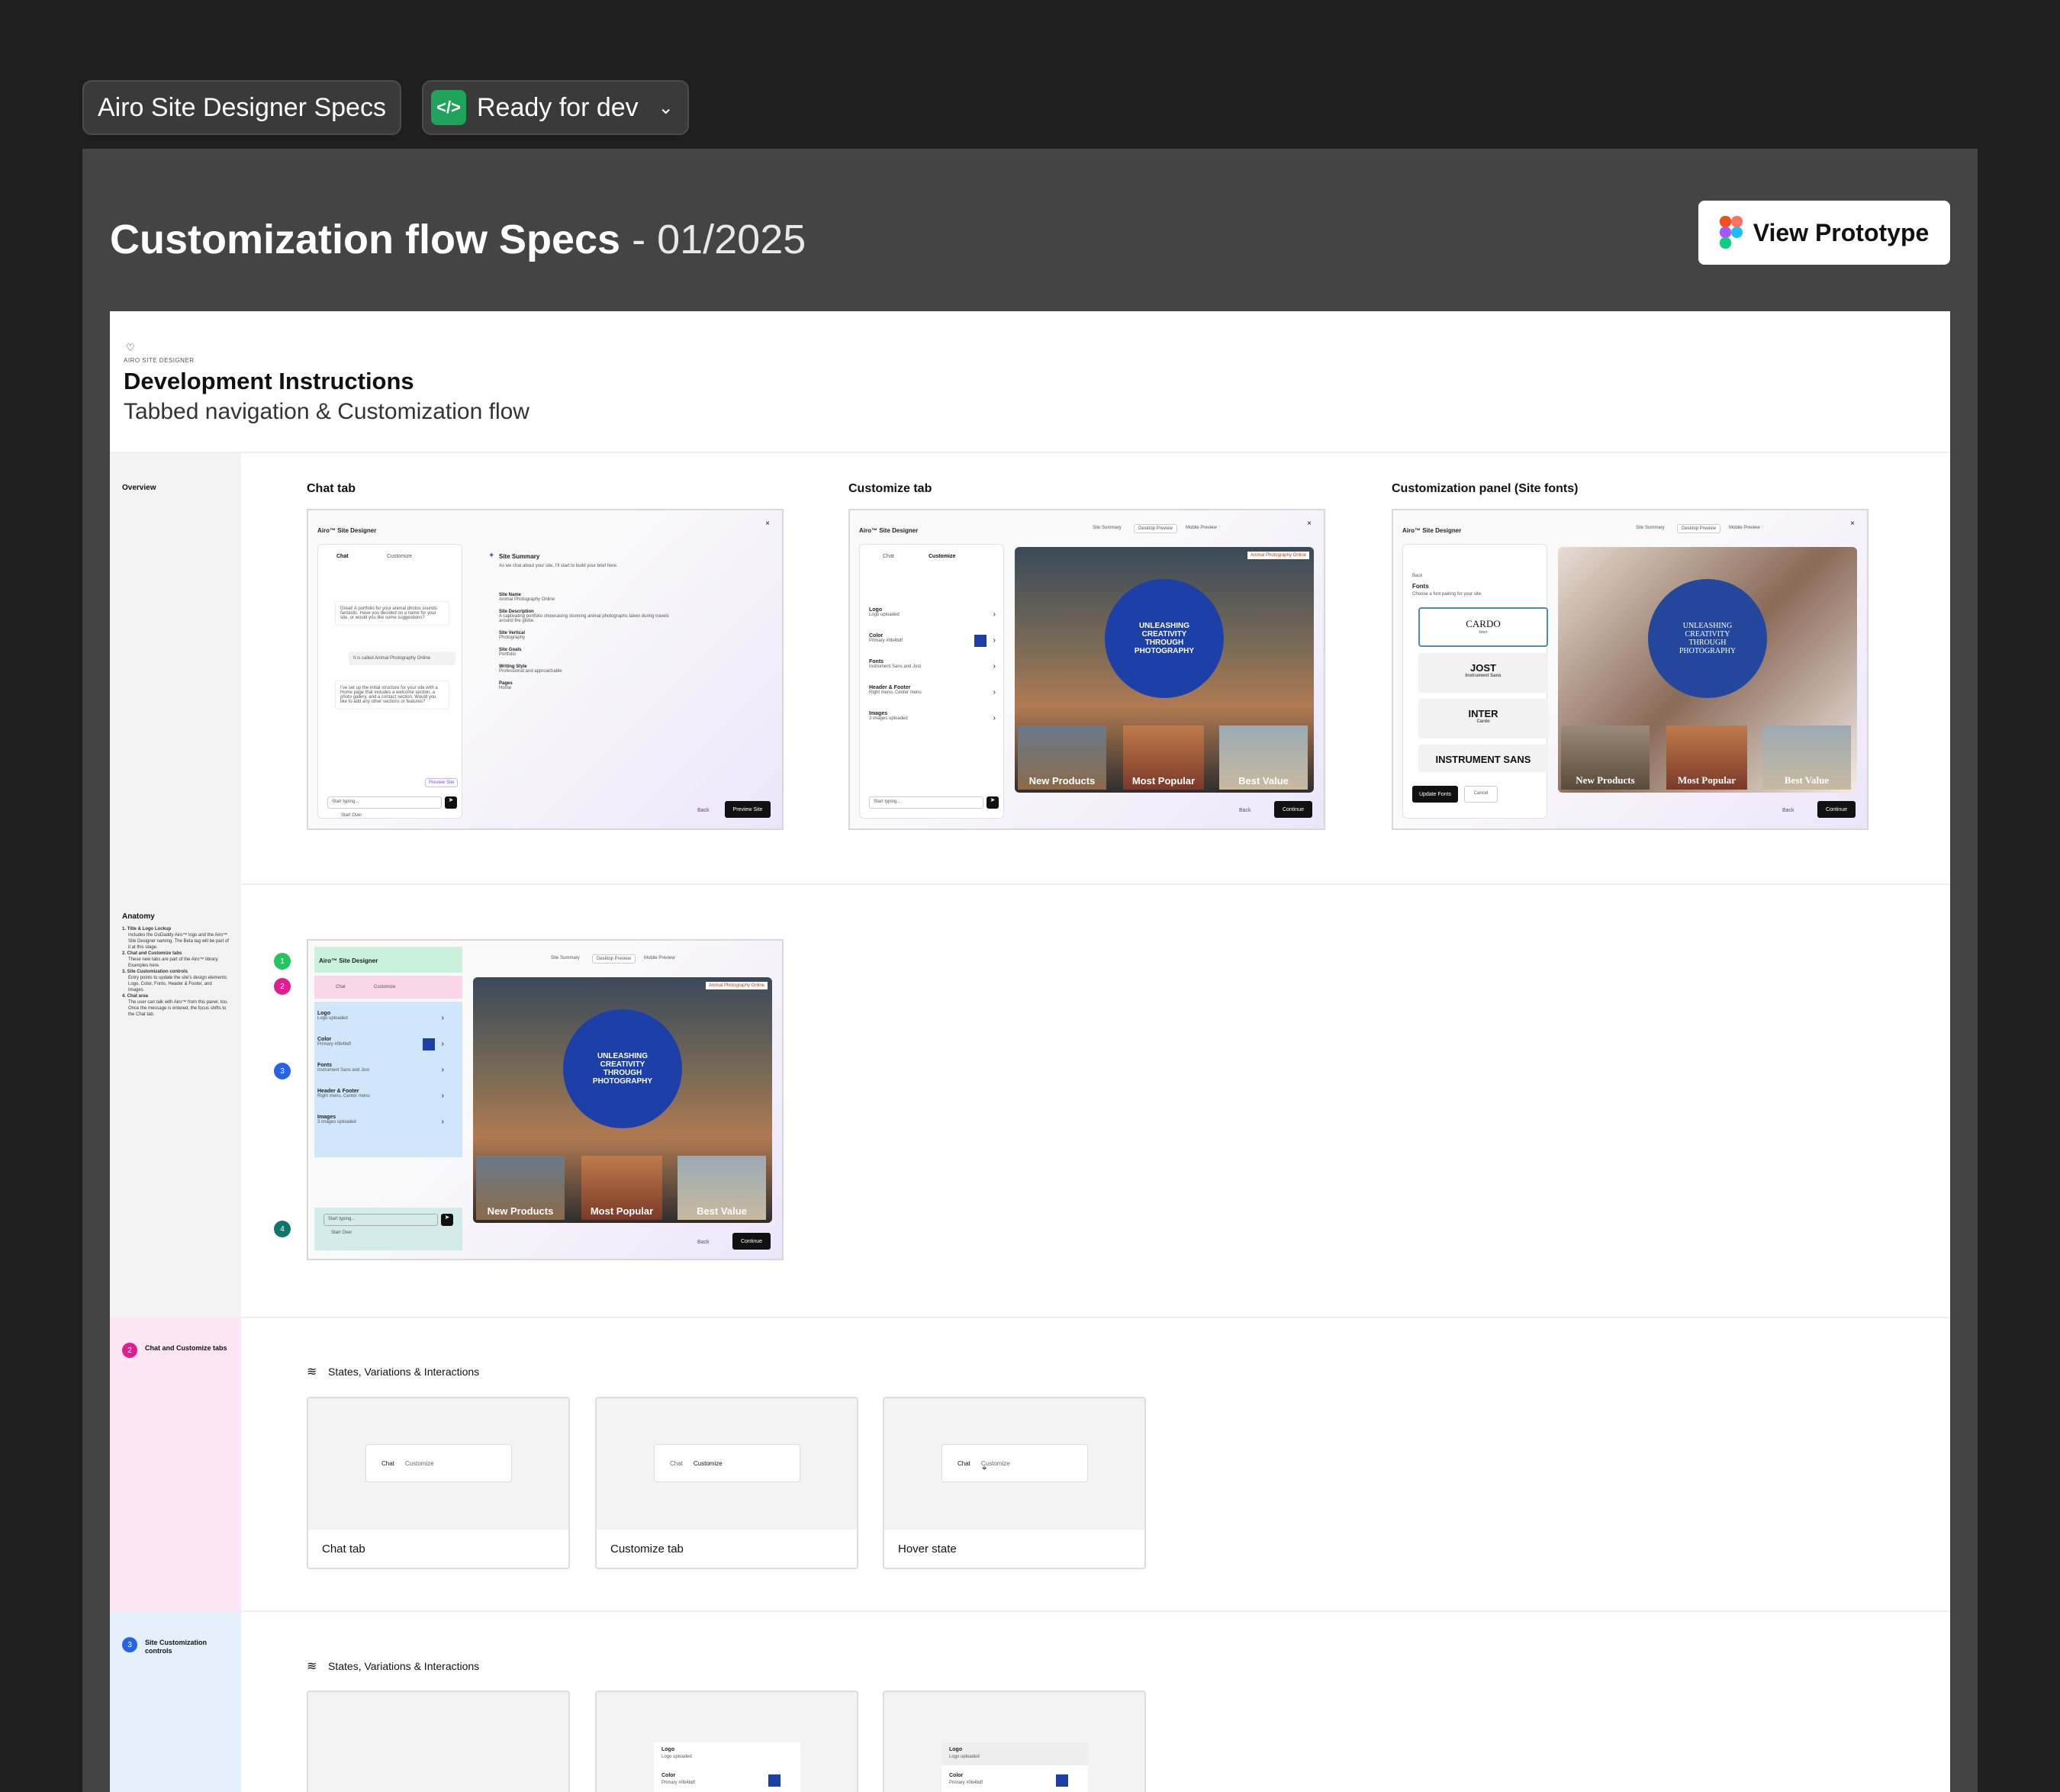  What do you see at coordinates (324, 1013) in the screenshot?
I see `customize-row-label: Logo` at bounding box center [324, 1013].